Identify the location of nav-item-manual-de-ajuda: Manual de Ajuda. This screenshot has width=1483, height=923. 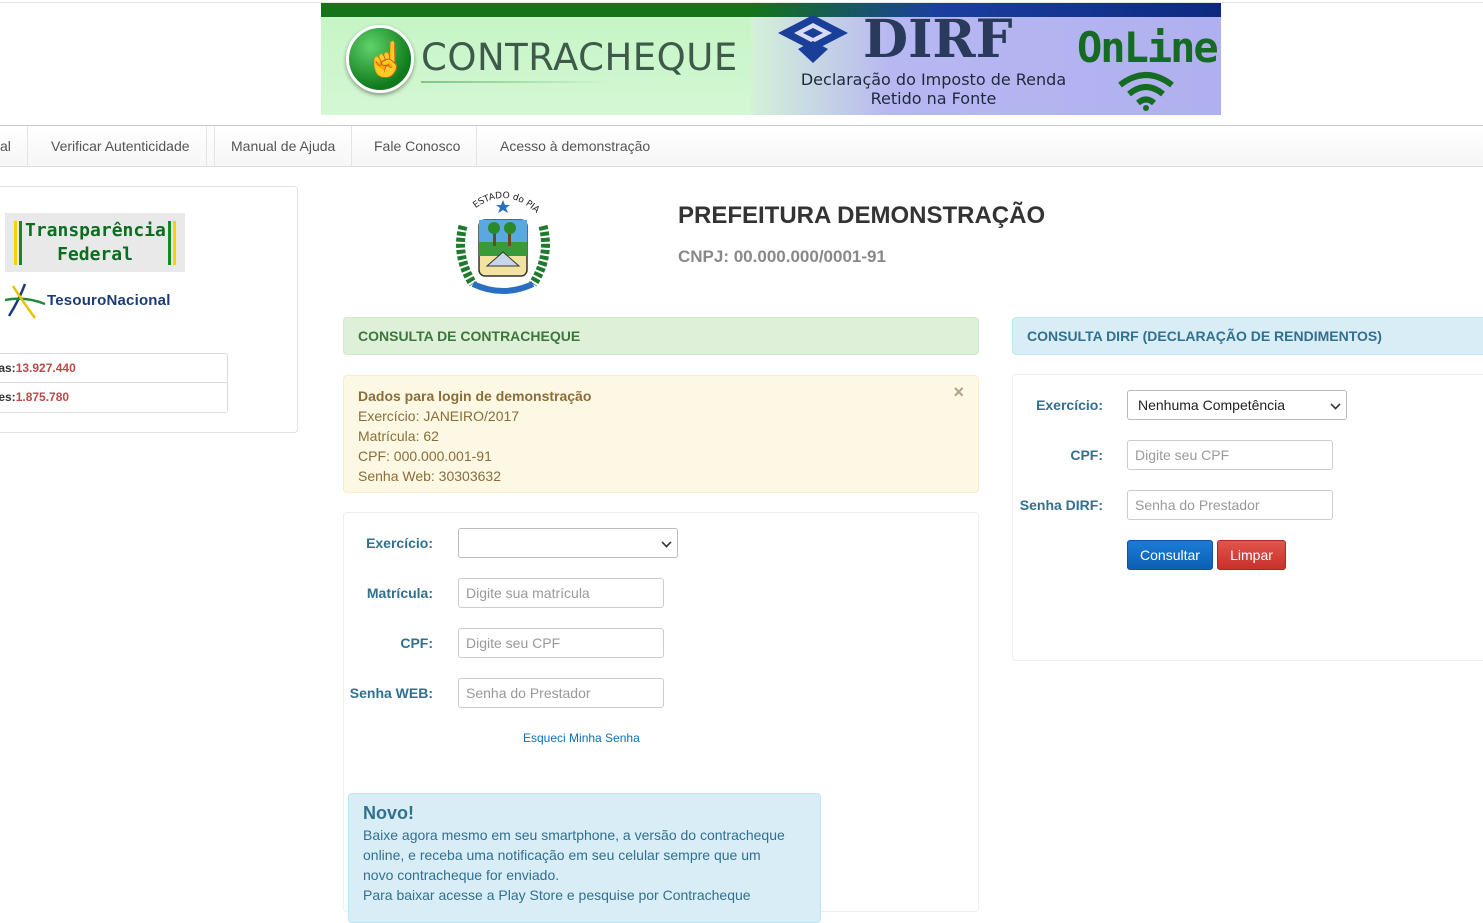
(283, 146).